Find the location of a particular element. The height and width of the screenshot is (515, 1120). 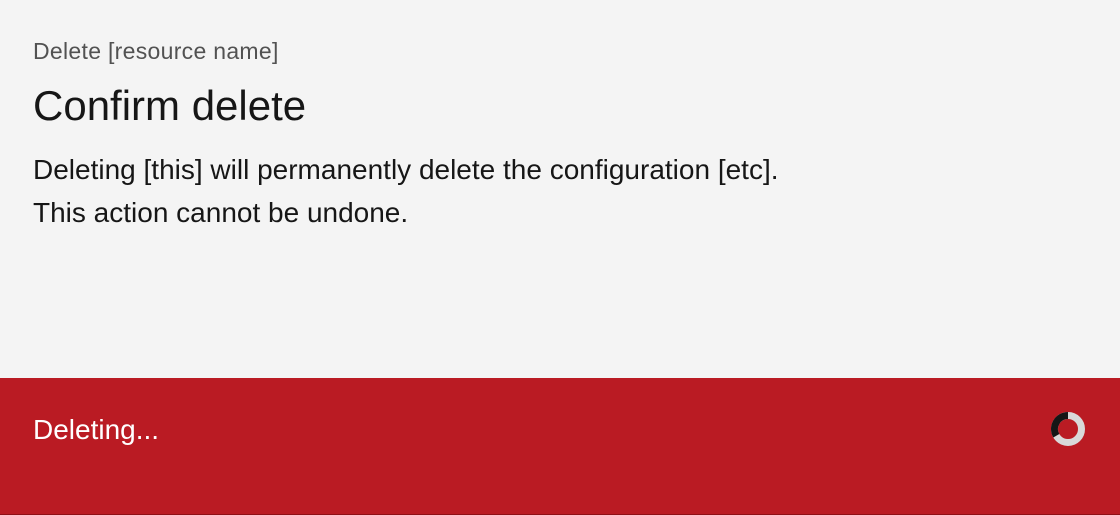

modal-label: Delete [resource name] is located at coordinates (156, 51).